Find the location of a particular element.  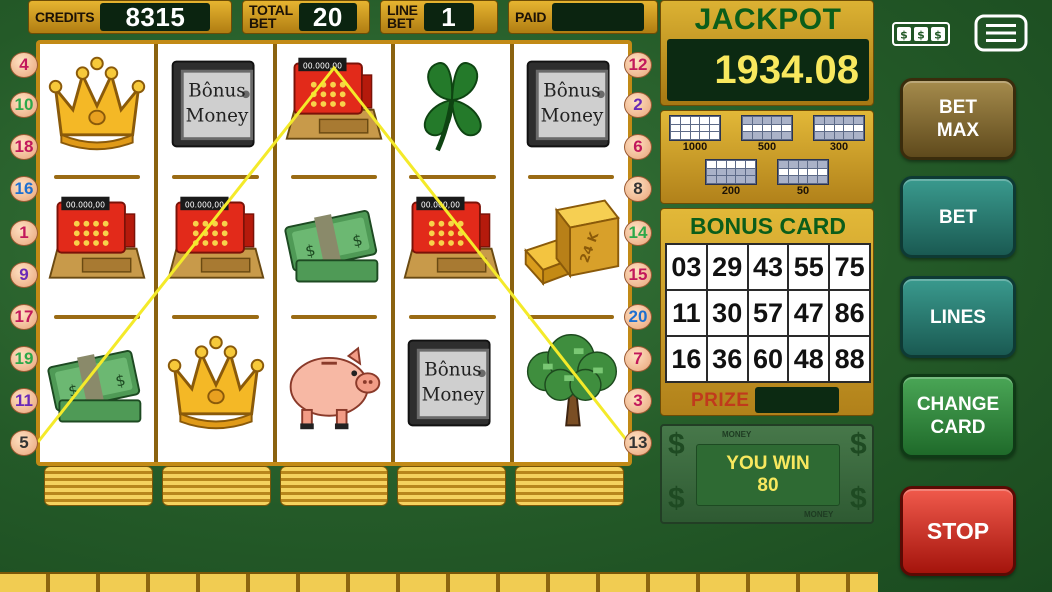

reel: 00.000,00 Bônus Money is located at coordinates (452, 253).